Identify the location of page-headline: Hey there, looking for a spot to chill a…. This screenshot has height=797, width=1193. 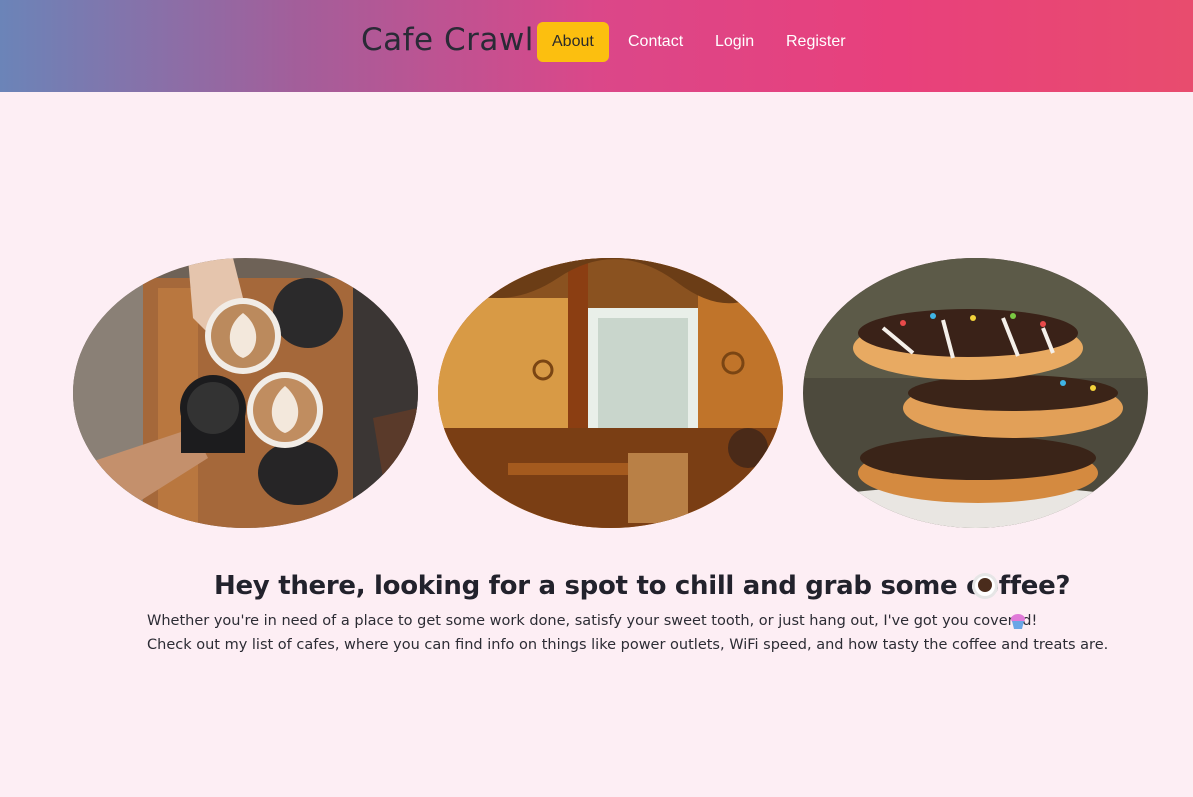
(642, 586).